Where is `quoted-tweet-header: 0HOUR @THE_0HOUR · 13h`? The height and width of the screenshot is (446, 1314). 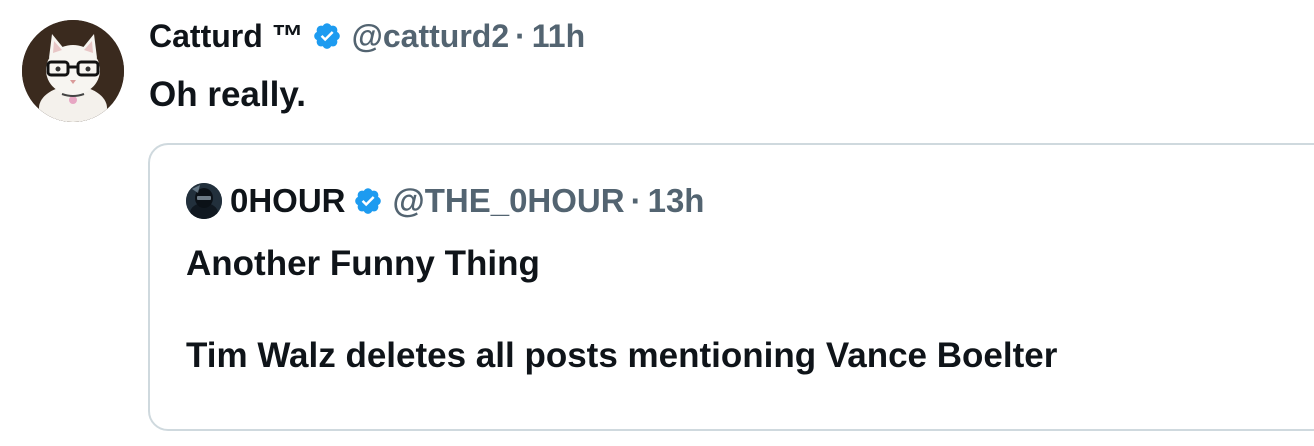 quoted-tweet-header: 0HOUR @THE_0HOUR · 13h is located at coordinates (445, 201).